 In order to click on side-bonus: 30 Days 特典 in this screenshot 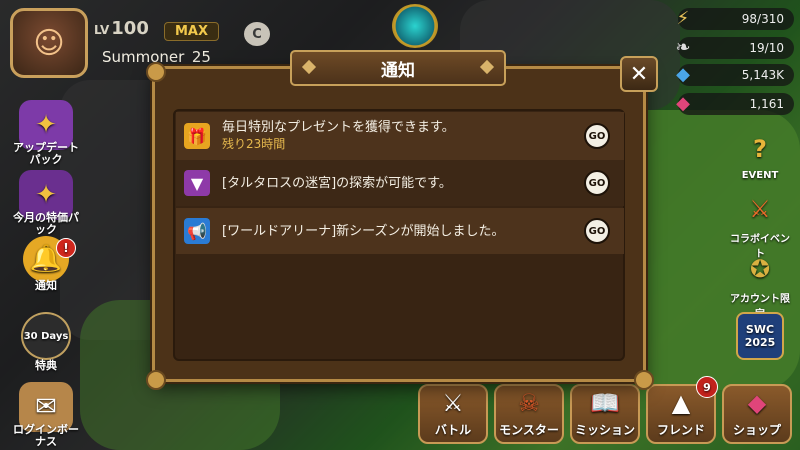, I will do `click(46, 342)`.